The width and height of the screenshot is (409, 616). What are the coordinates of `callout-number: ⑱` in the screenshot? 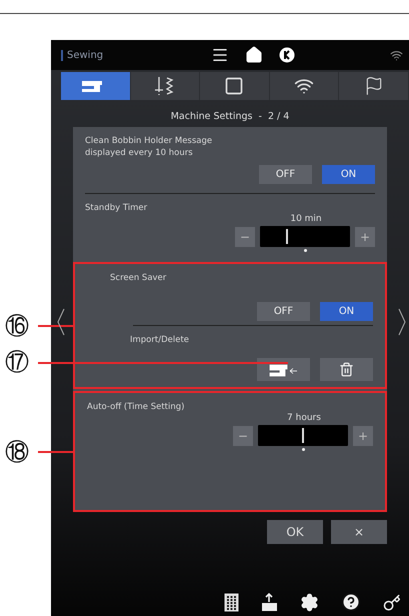 It's located at (17, 452).